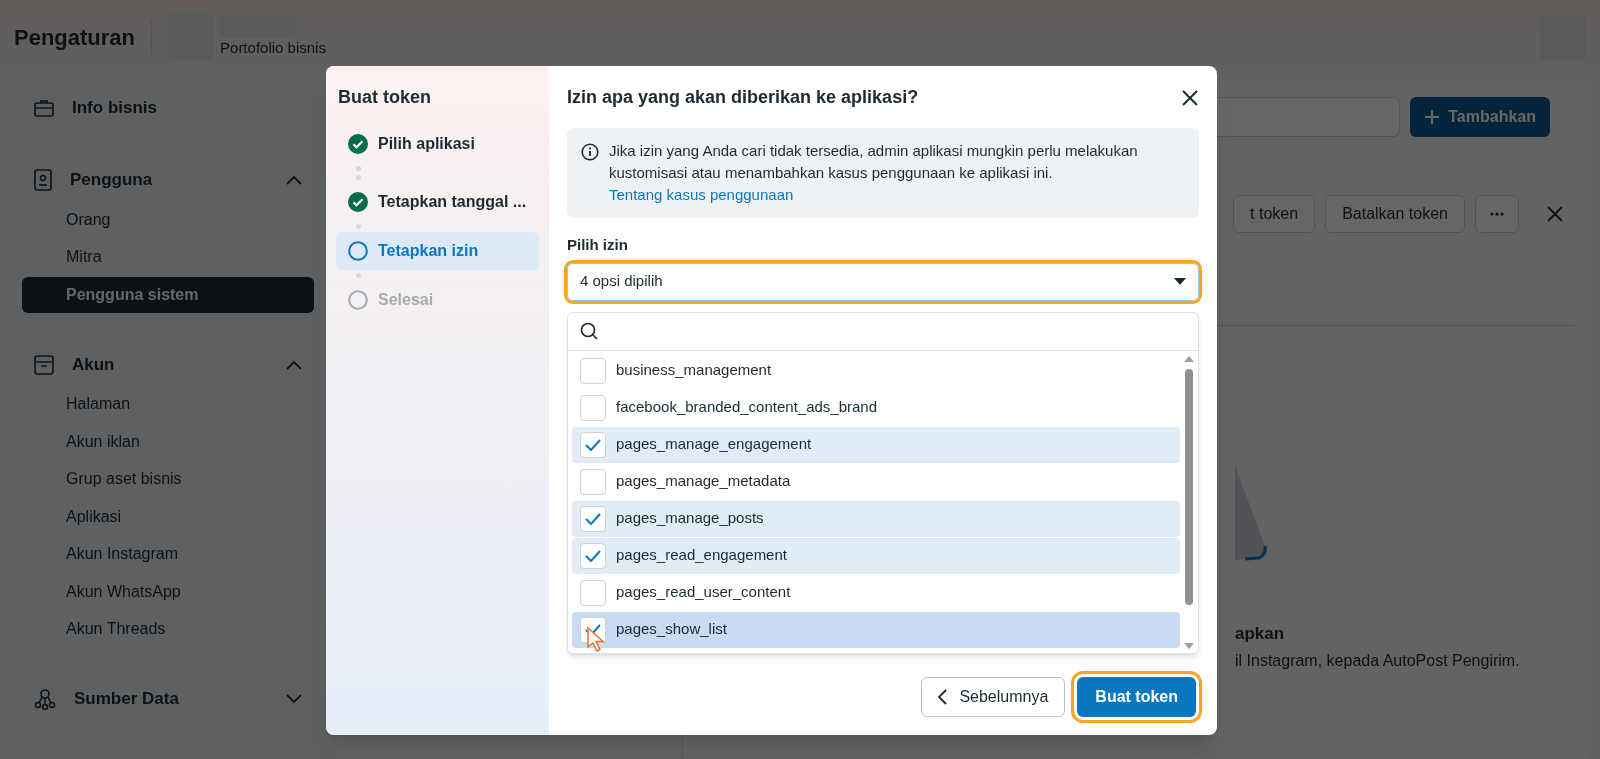 Image resolution: width=1600 pixels, height=759 pixels. Describe the element at coordinates (437, 144) in the screenshot. I see `step-item: Pilih aplikasi` at that location.